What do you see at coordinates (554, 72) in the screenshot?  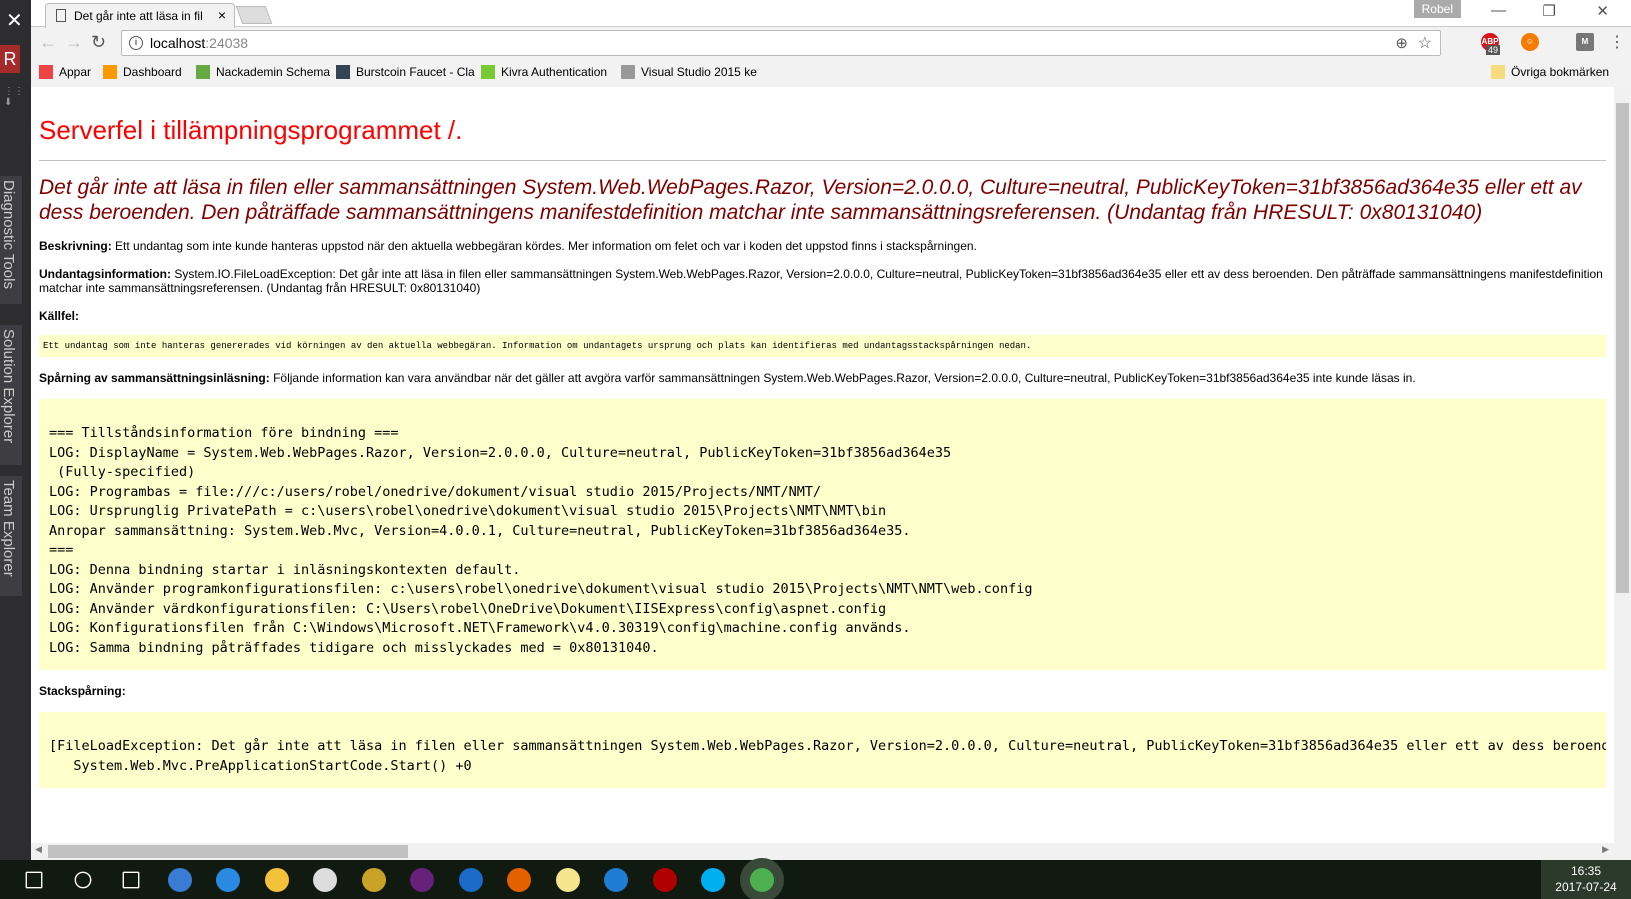 I see `bookmark-label: Kivra Authentication` at bounding box center [554, 72].